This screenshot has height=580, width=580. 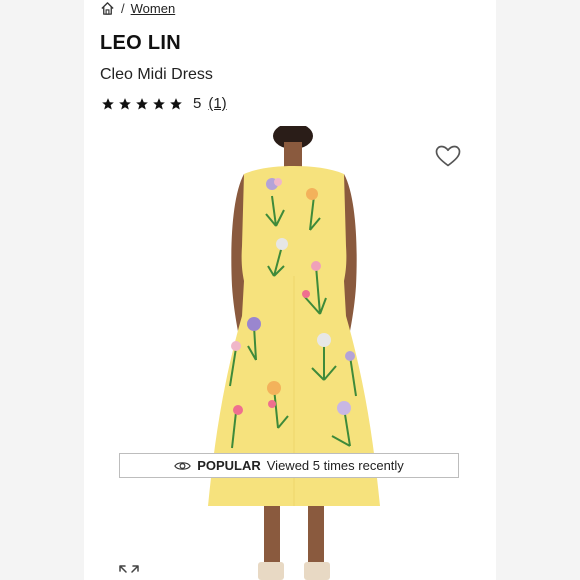 What do you see at coordinates (229, 465) in the screenshot?
I see `popular-label: POPULAR` at bounding box center [229, 465].